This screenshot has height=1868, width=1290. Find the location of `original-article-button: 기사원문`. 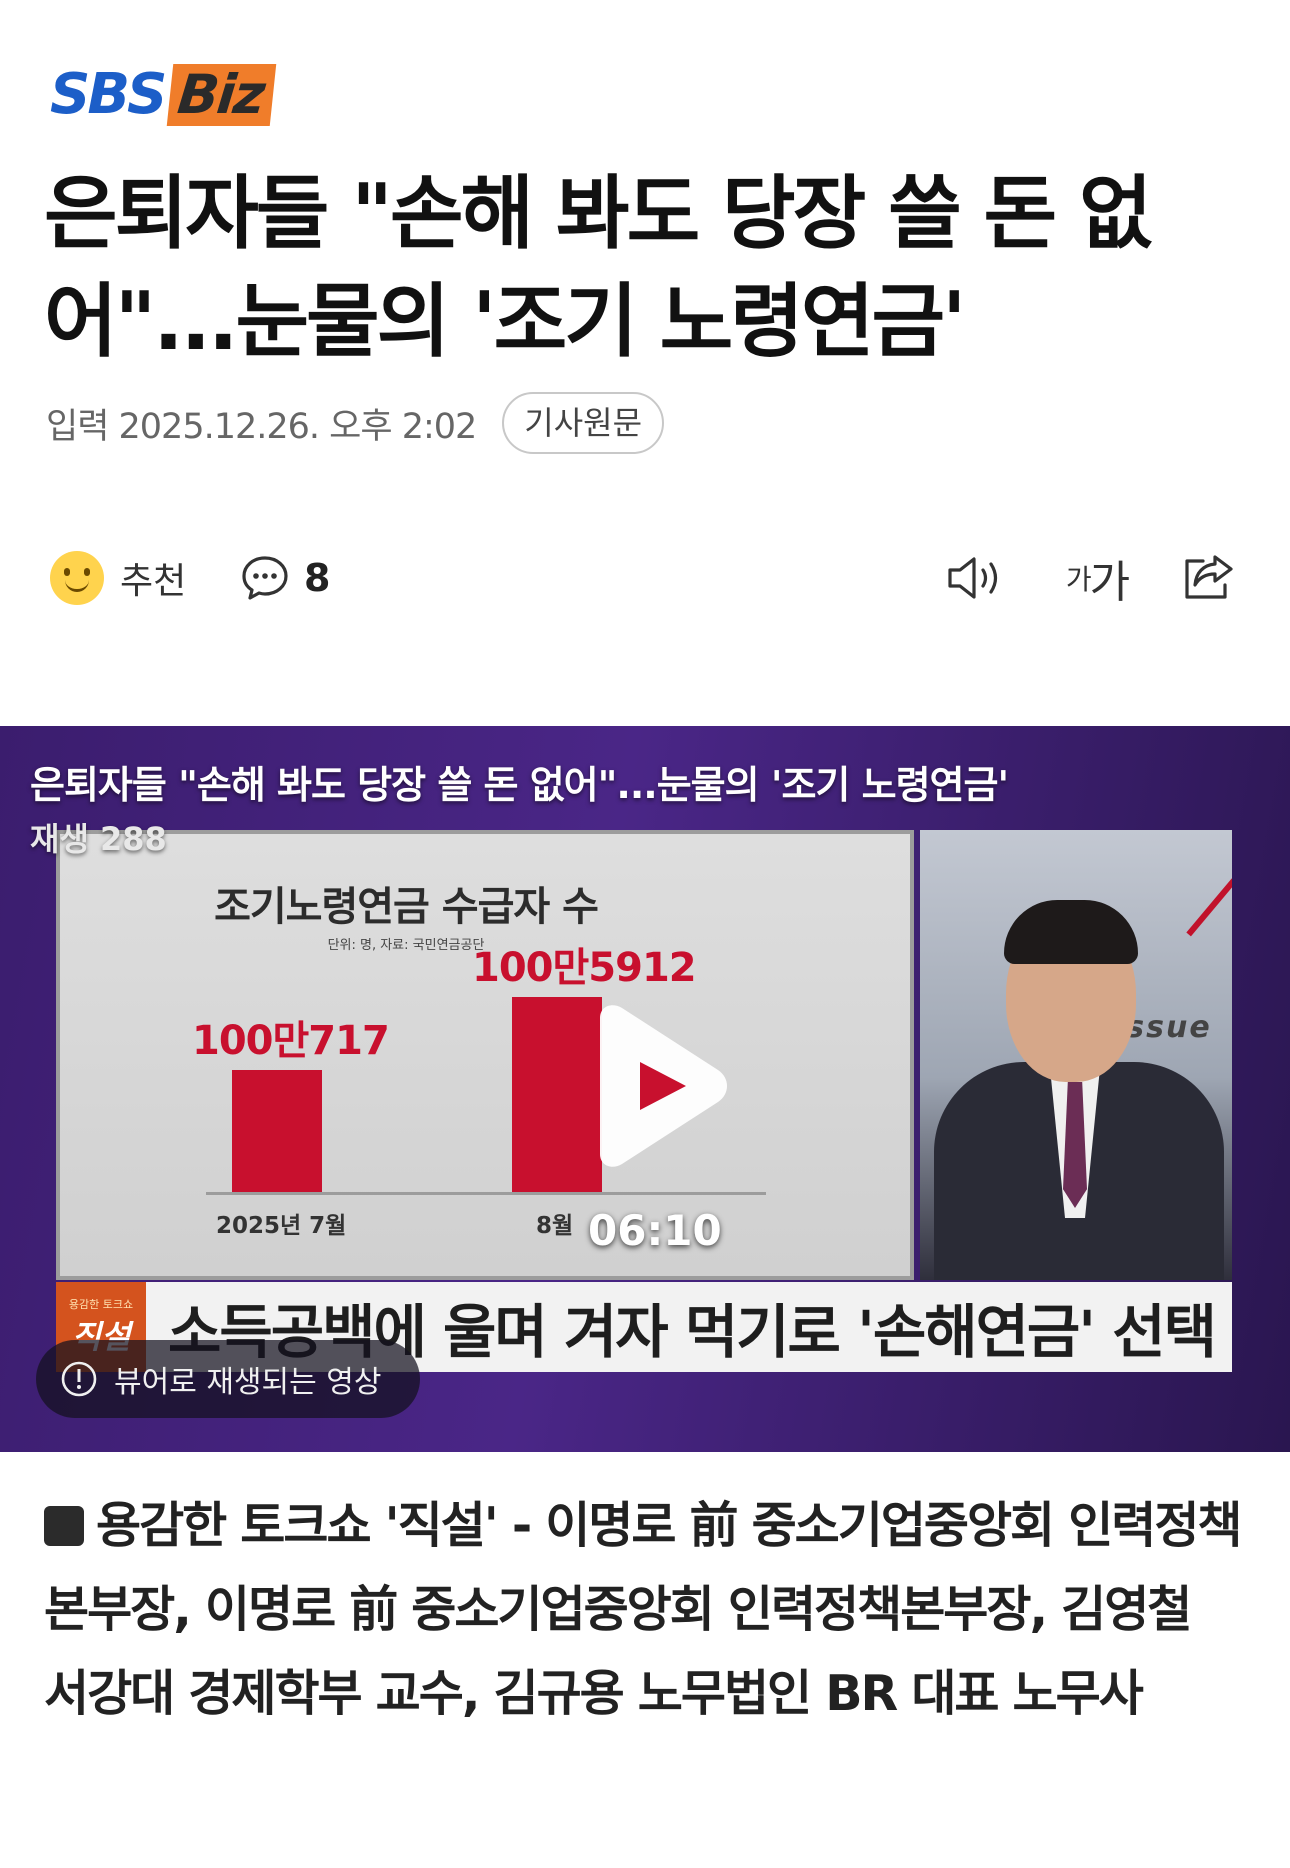

original-article-button: 기사원문 is located at coordinates (583, 423).